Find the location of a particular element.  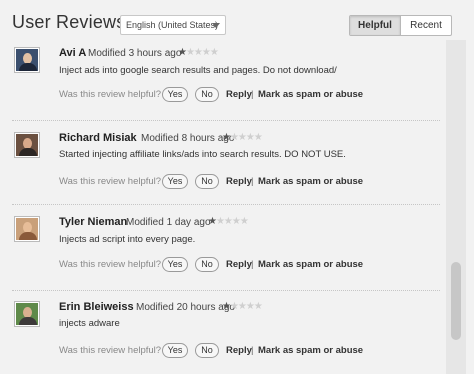

chevron-down-icon is located at coordinates (216, 25).